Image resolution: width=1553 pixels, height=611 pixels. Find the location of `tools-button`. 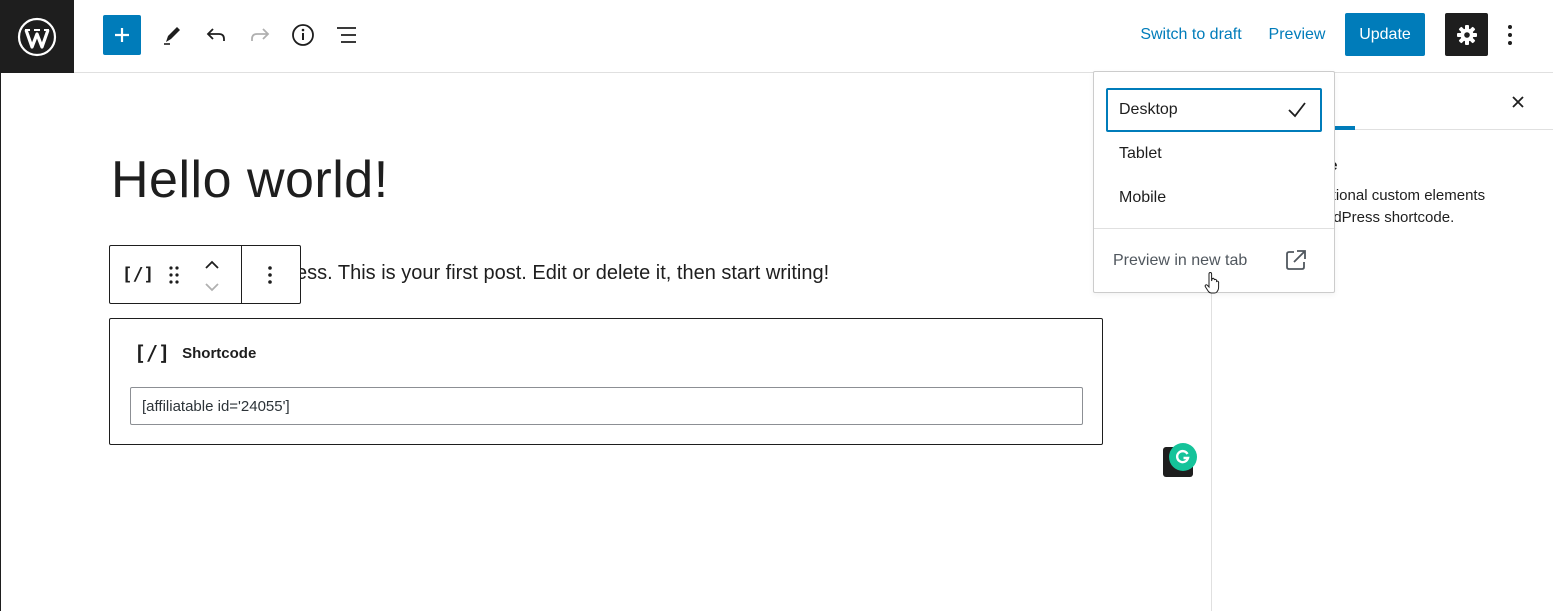

tools-button is located at coordinates (172, 35).